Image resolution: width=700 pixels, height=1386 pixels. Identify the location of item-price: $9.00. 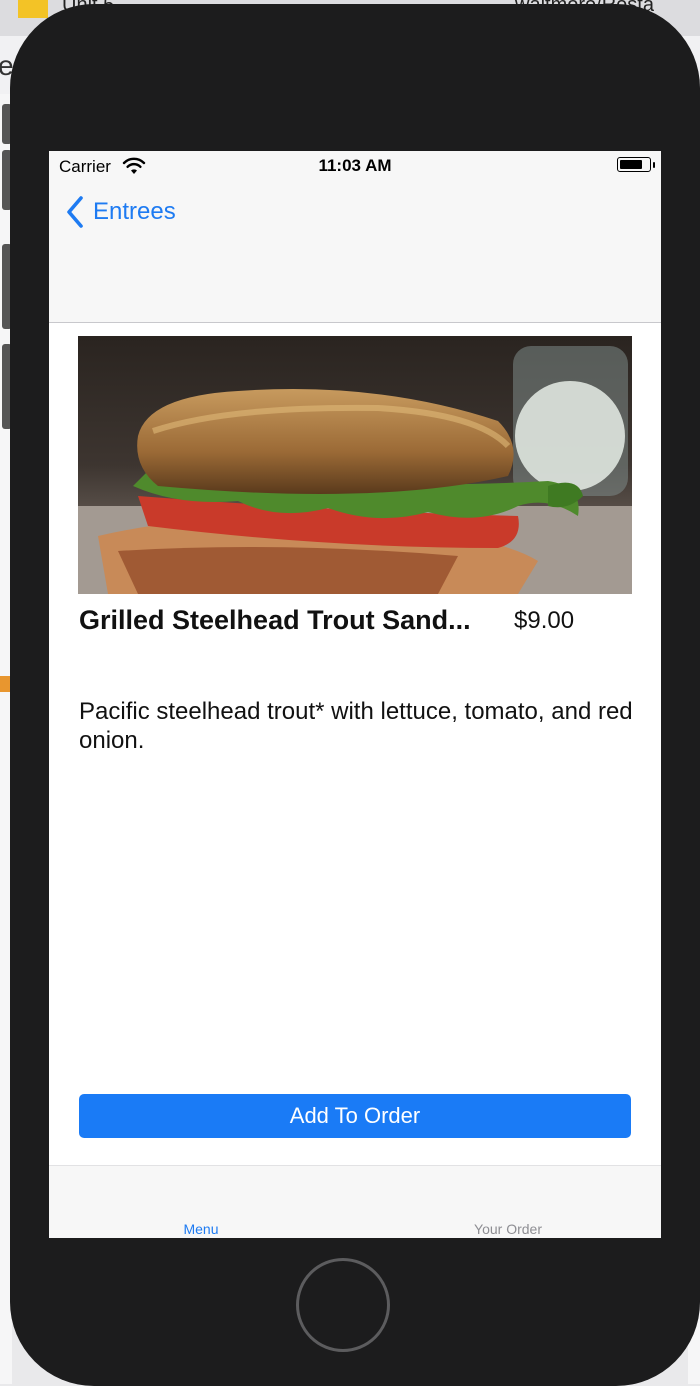
(544, 620).